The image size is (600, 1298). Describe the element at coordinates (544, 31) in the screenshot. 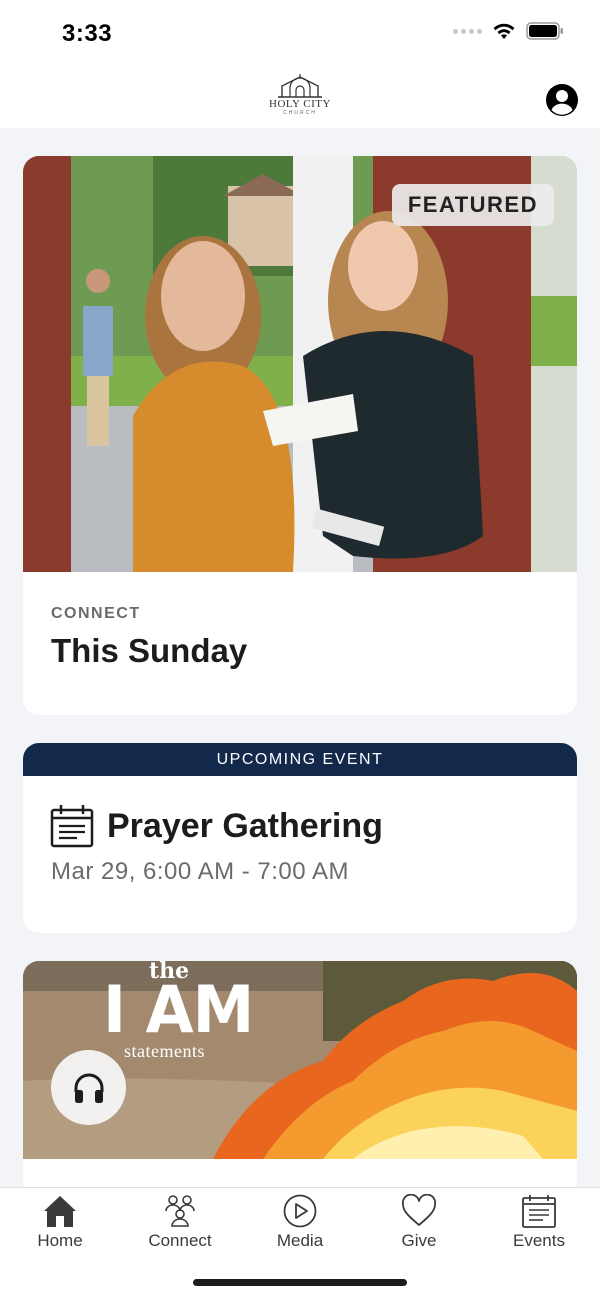

I see `battery-icon` at that location.